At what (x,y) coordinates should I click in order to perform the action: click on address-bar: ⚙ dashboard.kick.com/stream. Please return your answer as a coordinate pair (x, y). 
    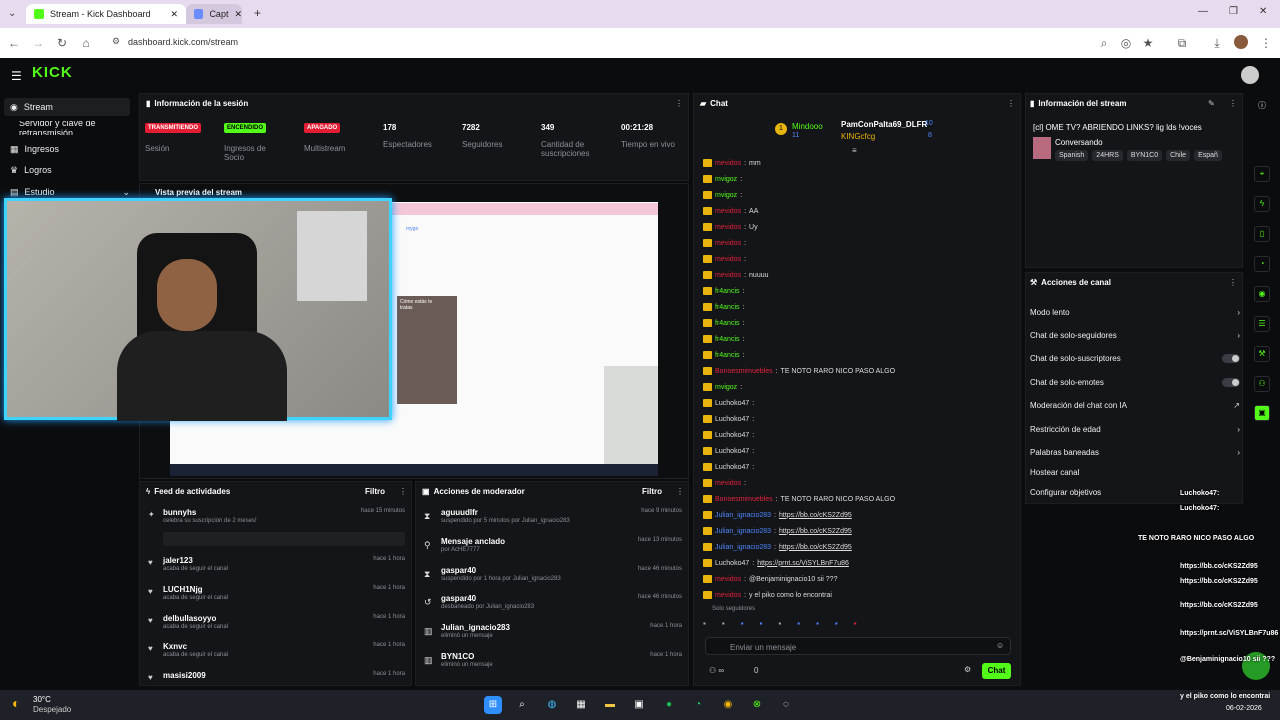
    Looking at the image, I should click on (649, 43).